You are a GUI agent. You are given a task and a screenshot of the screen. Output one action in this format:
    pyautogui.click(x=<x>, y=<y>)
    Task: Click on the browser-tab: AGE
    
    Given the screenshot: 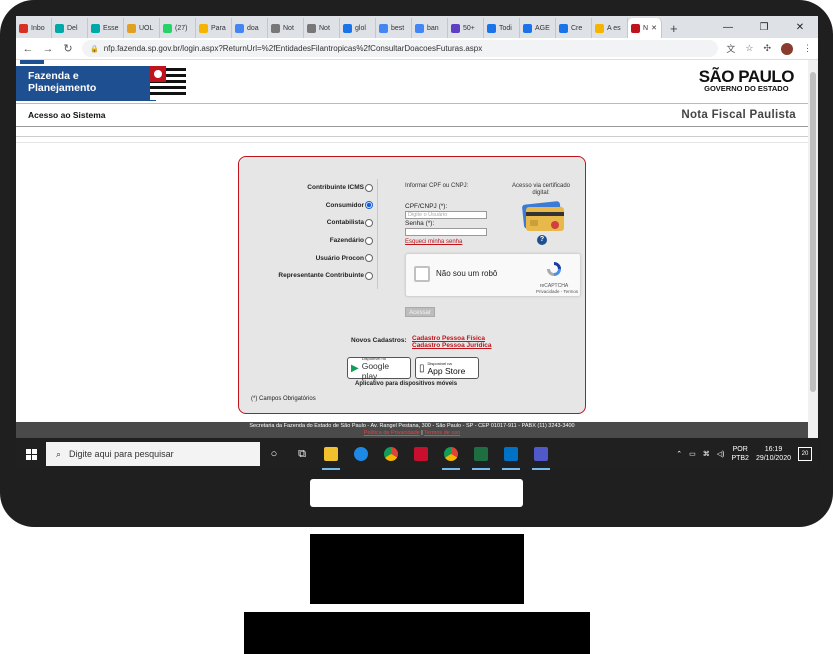 What is the action you would take?
    pyautogui.click(x=538, y=28)
    